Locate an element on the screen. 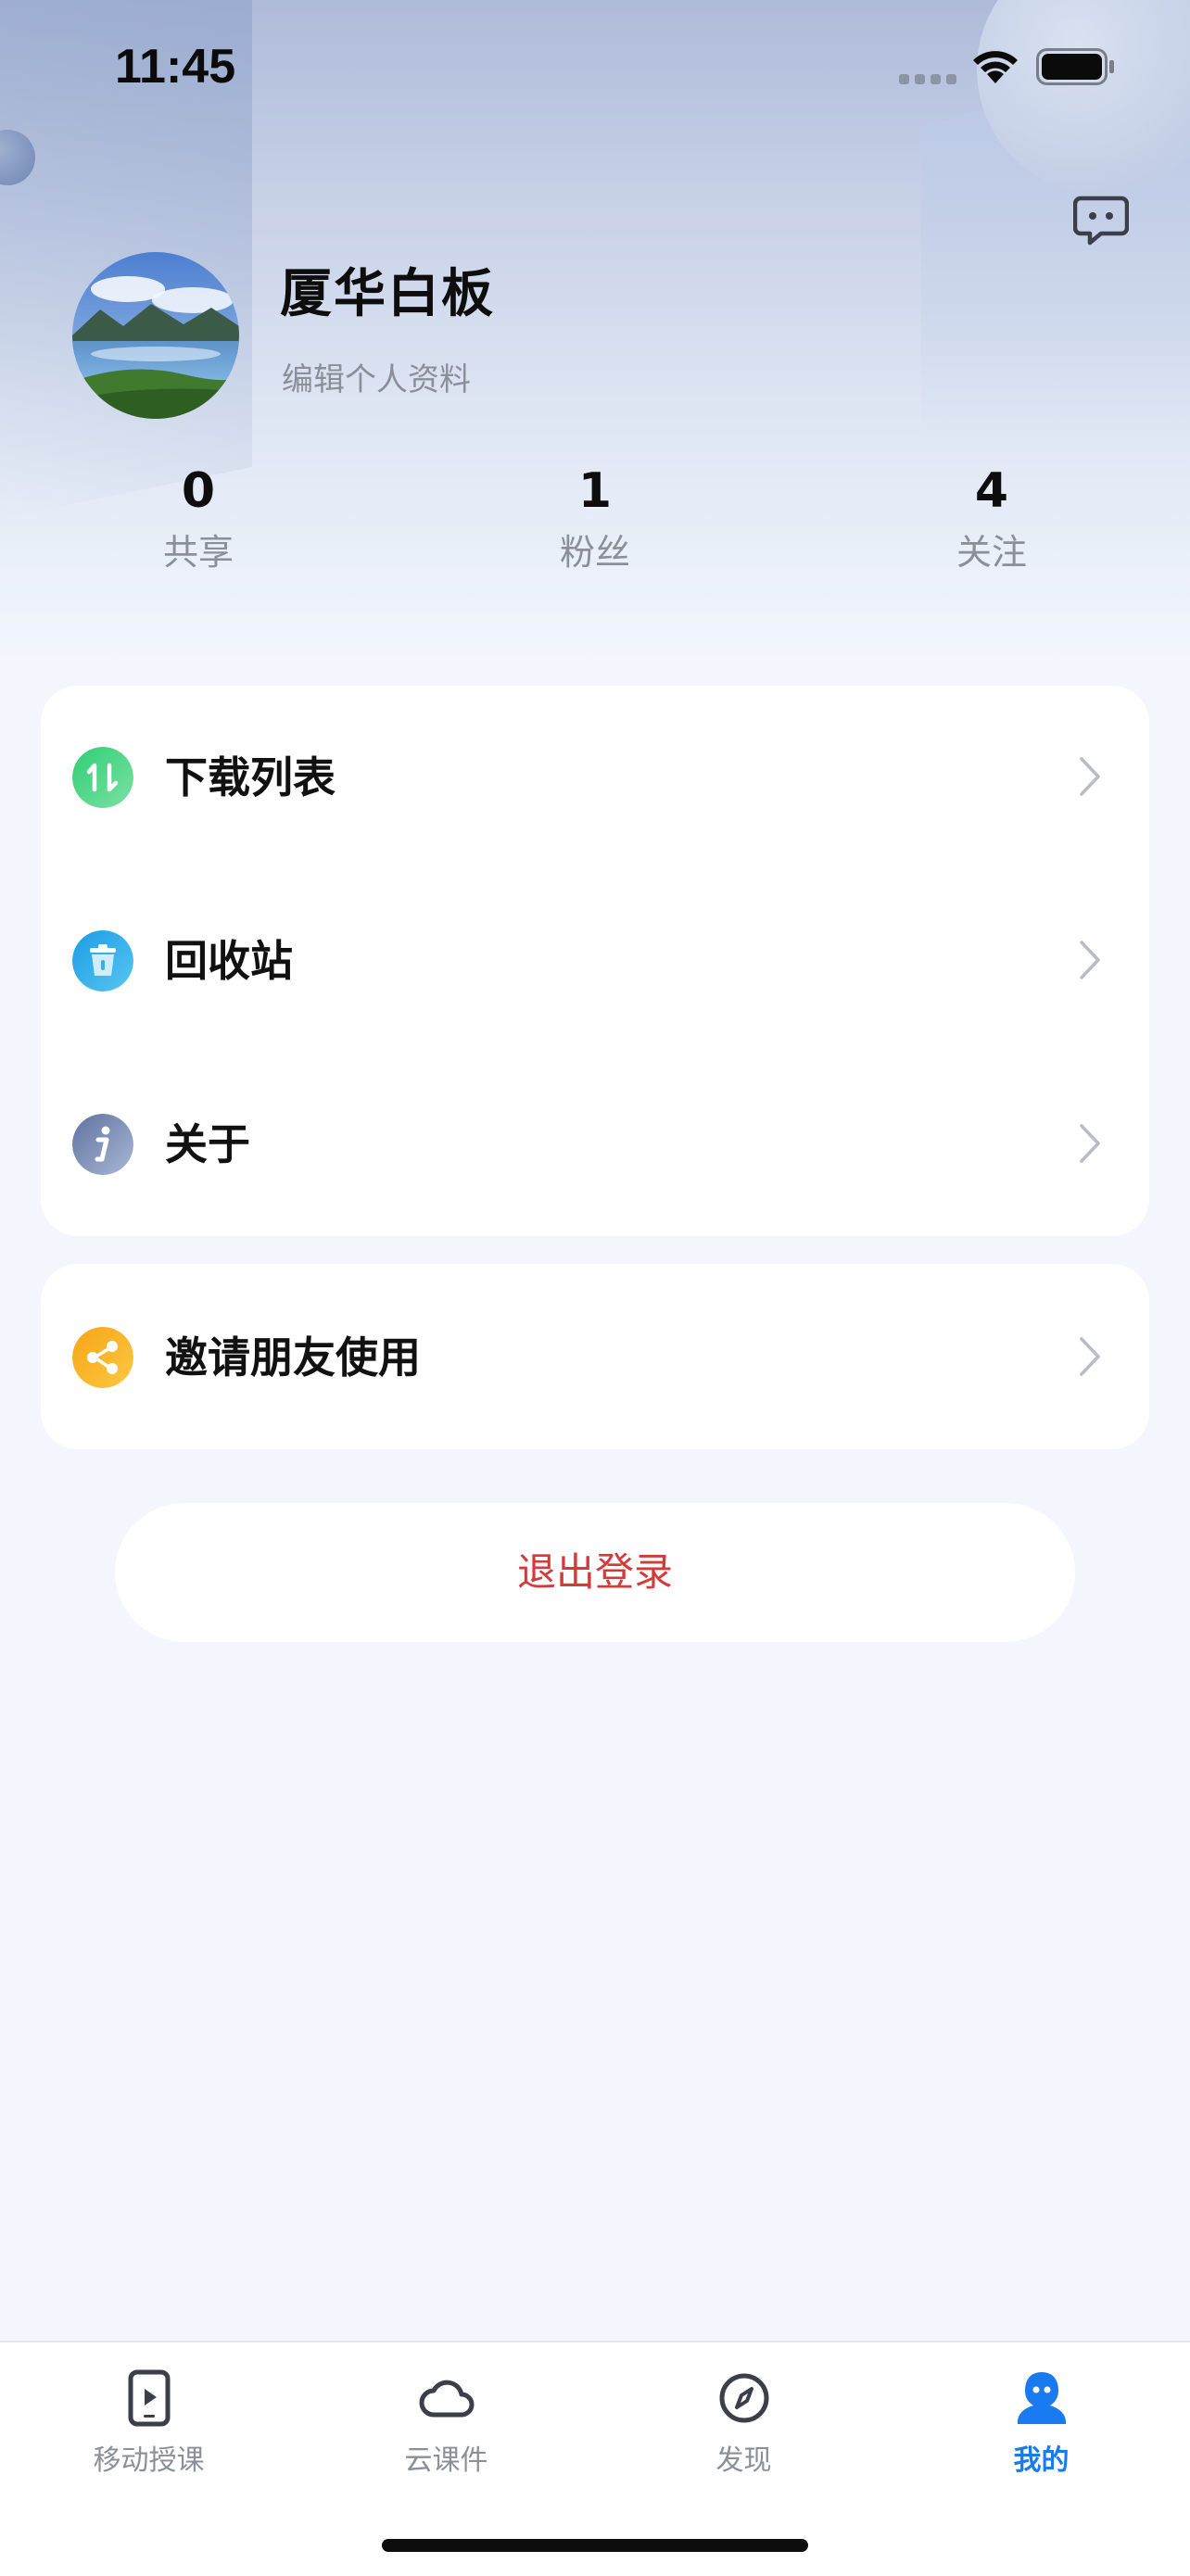  tab-label: 云课件 is located at coordinates (446, 2460).